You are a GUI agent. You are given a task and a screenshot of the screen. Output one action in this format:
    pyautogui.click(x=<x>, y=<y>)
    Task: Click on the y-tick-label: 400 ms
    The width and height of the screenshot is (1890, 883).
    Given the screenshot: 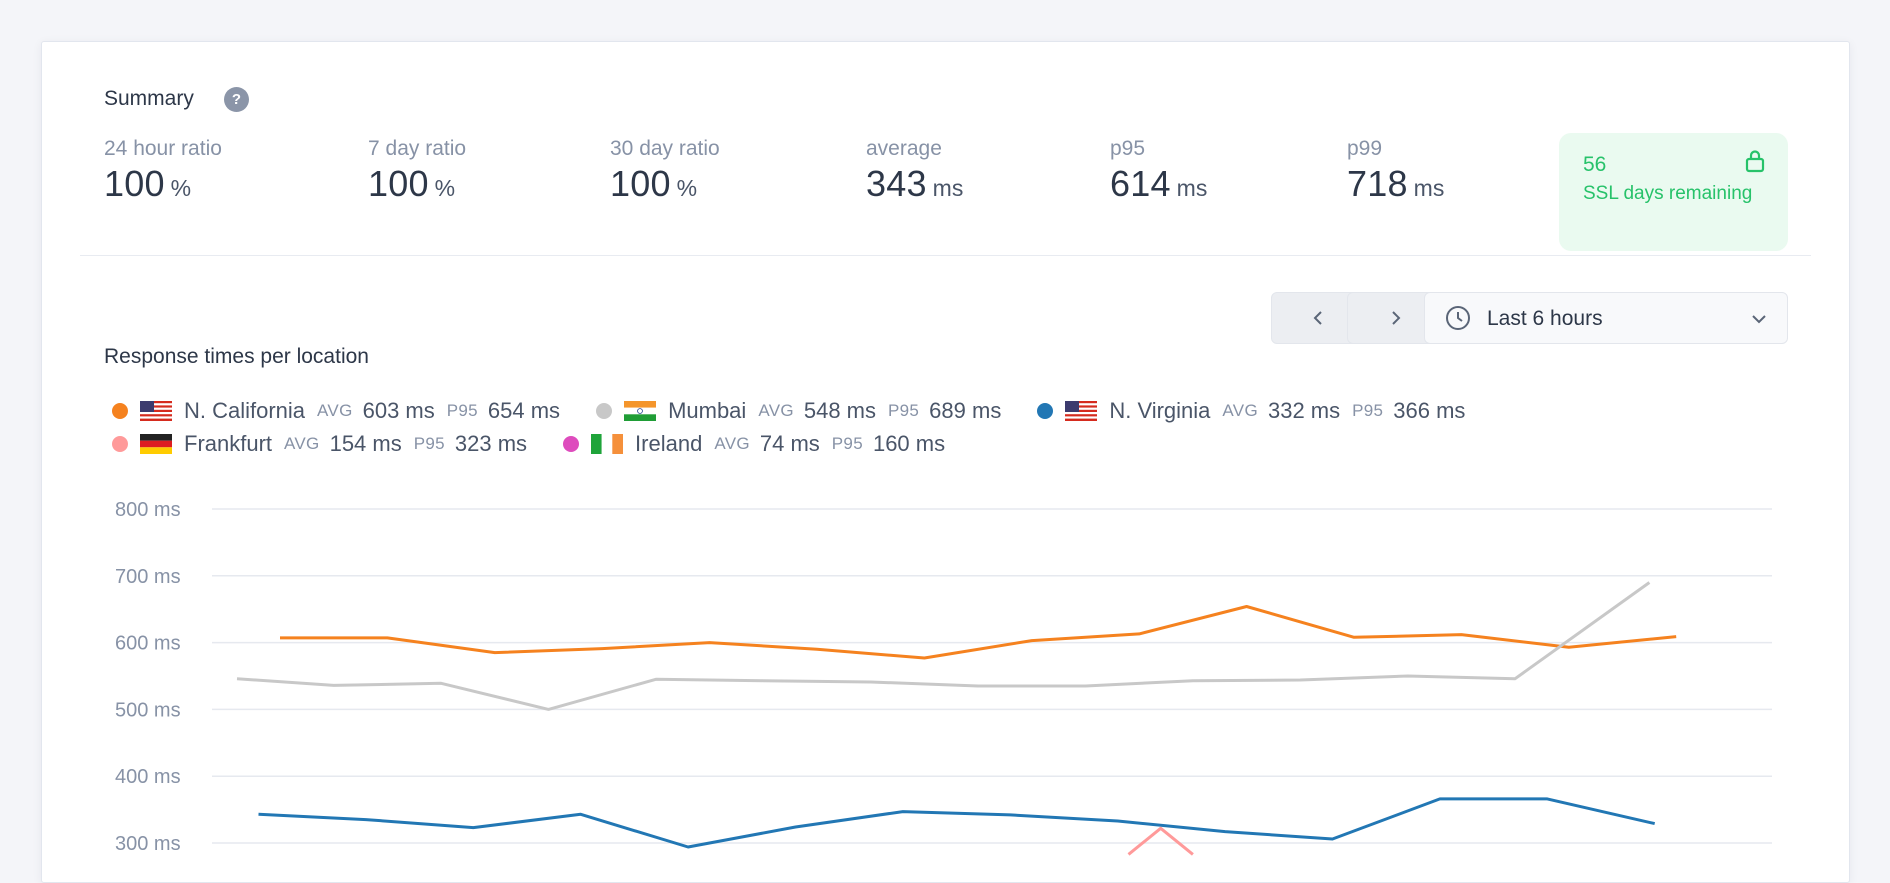 What is the action you would take?
    pyautogui.click(x=148, y=777)
    